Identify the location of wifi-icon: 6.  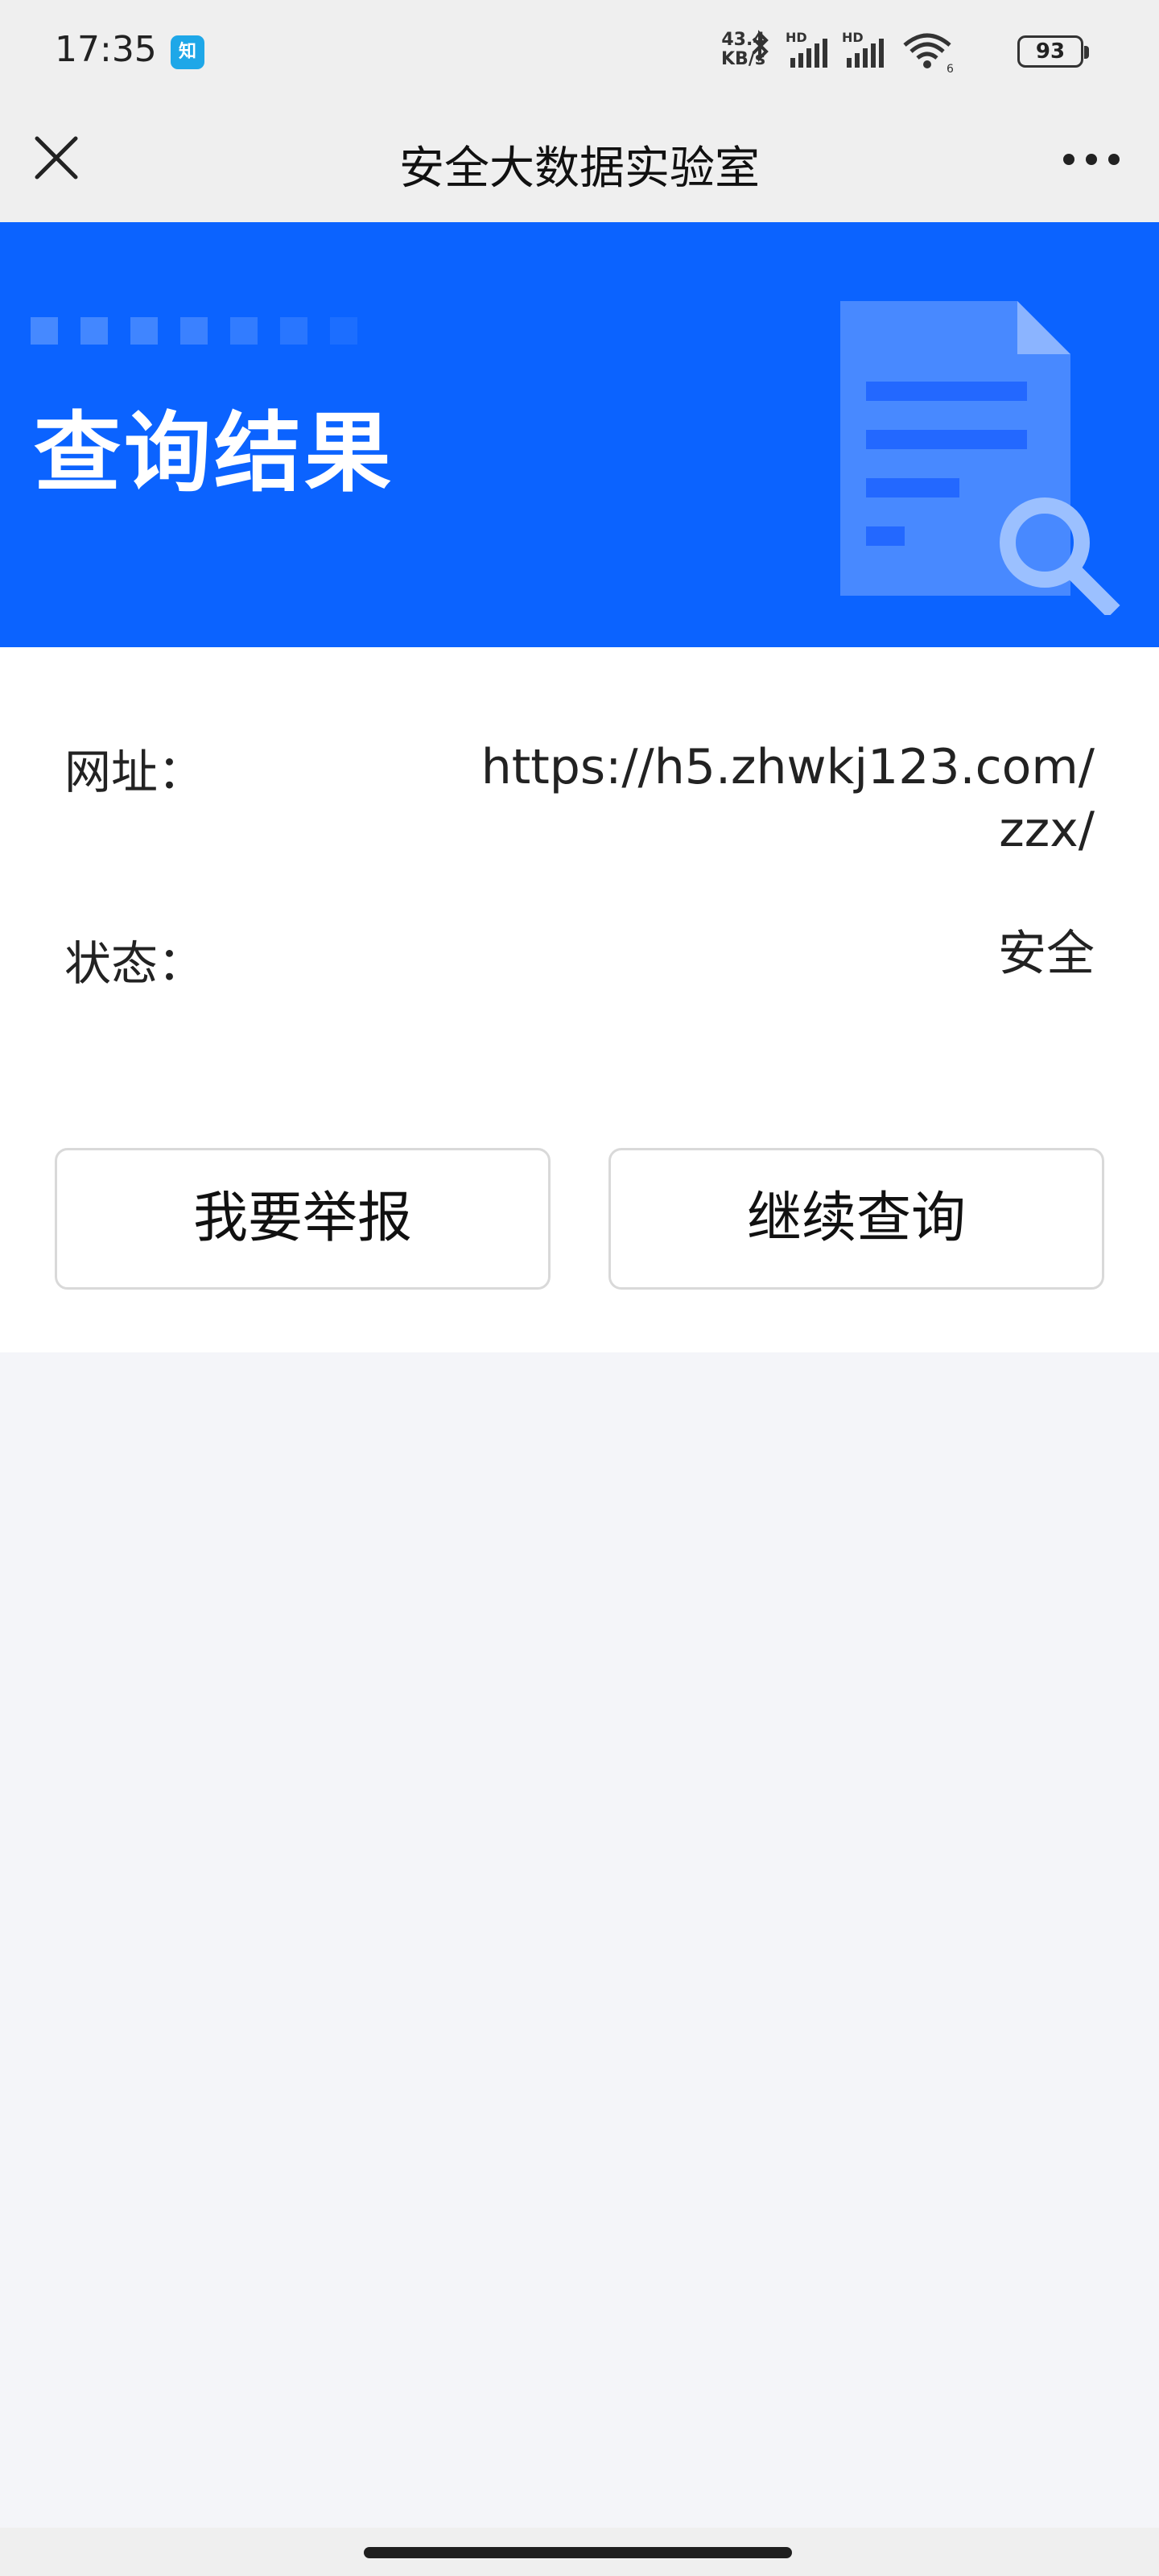
(928, 54).